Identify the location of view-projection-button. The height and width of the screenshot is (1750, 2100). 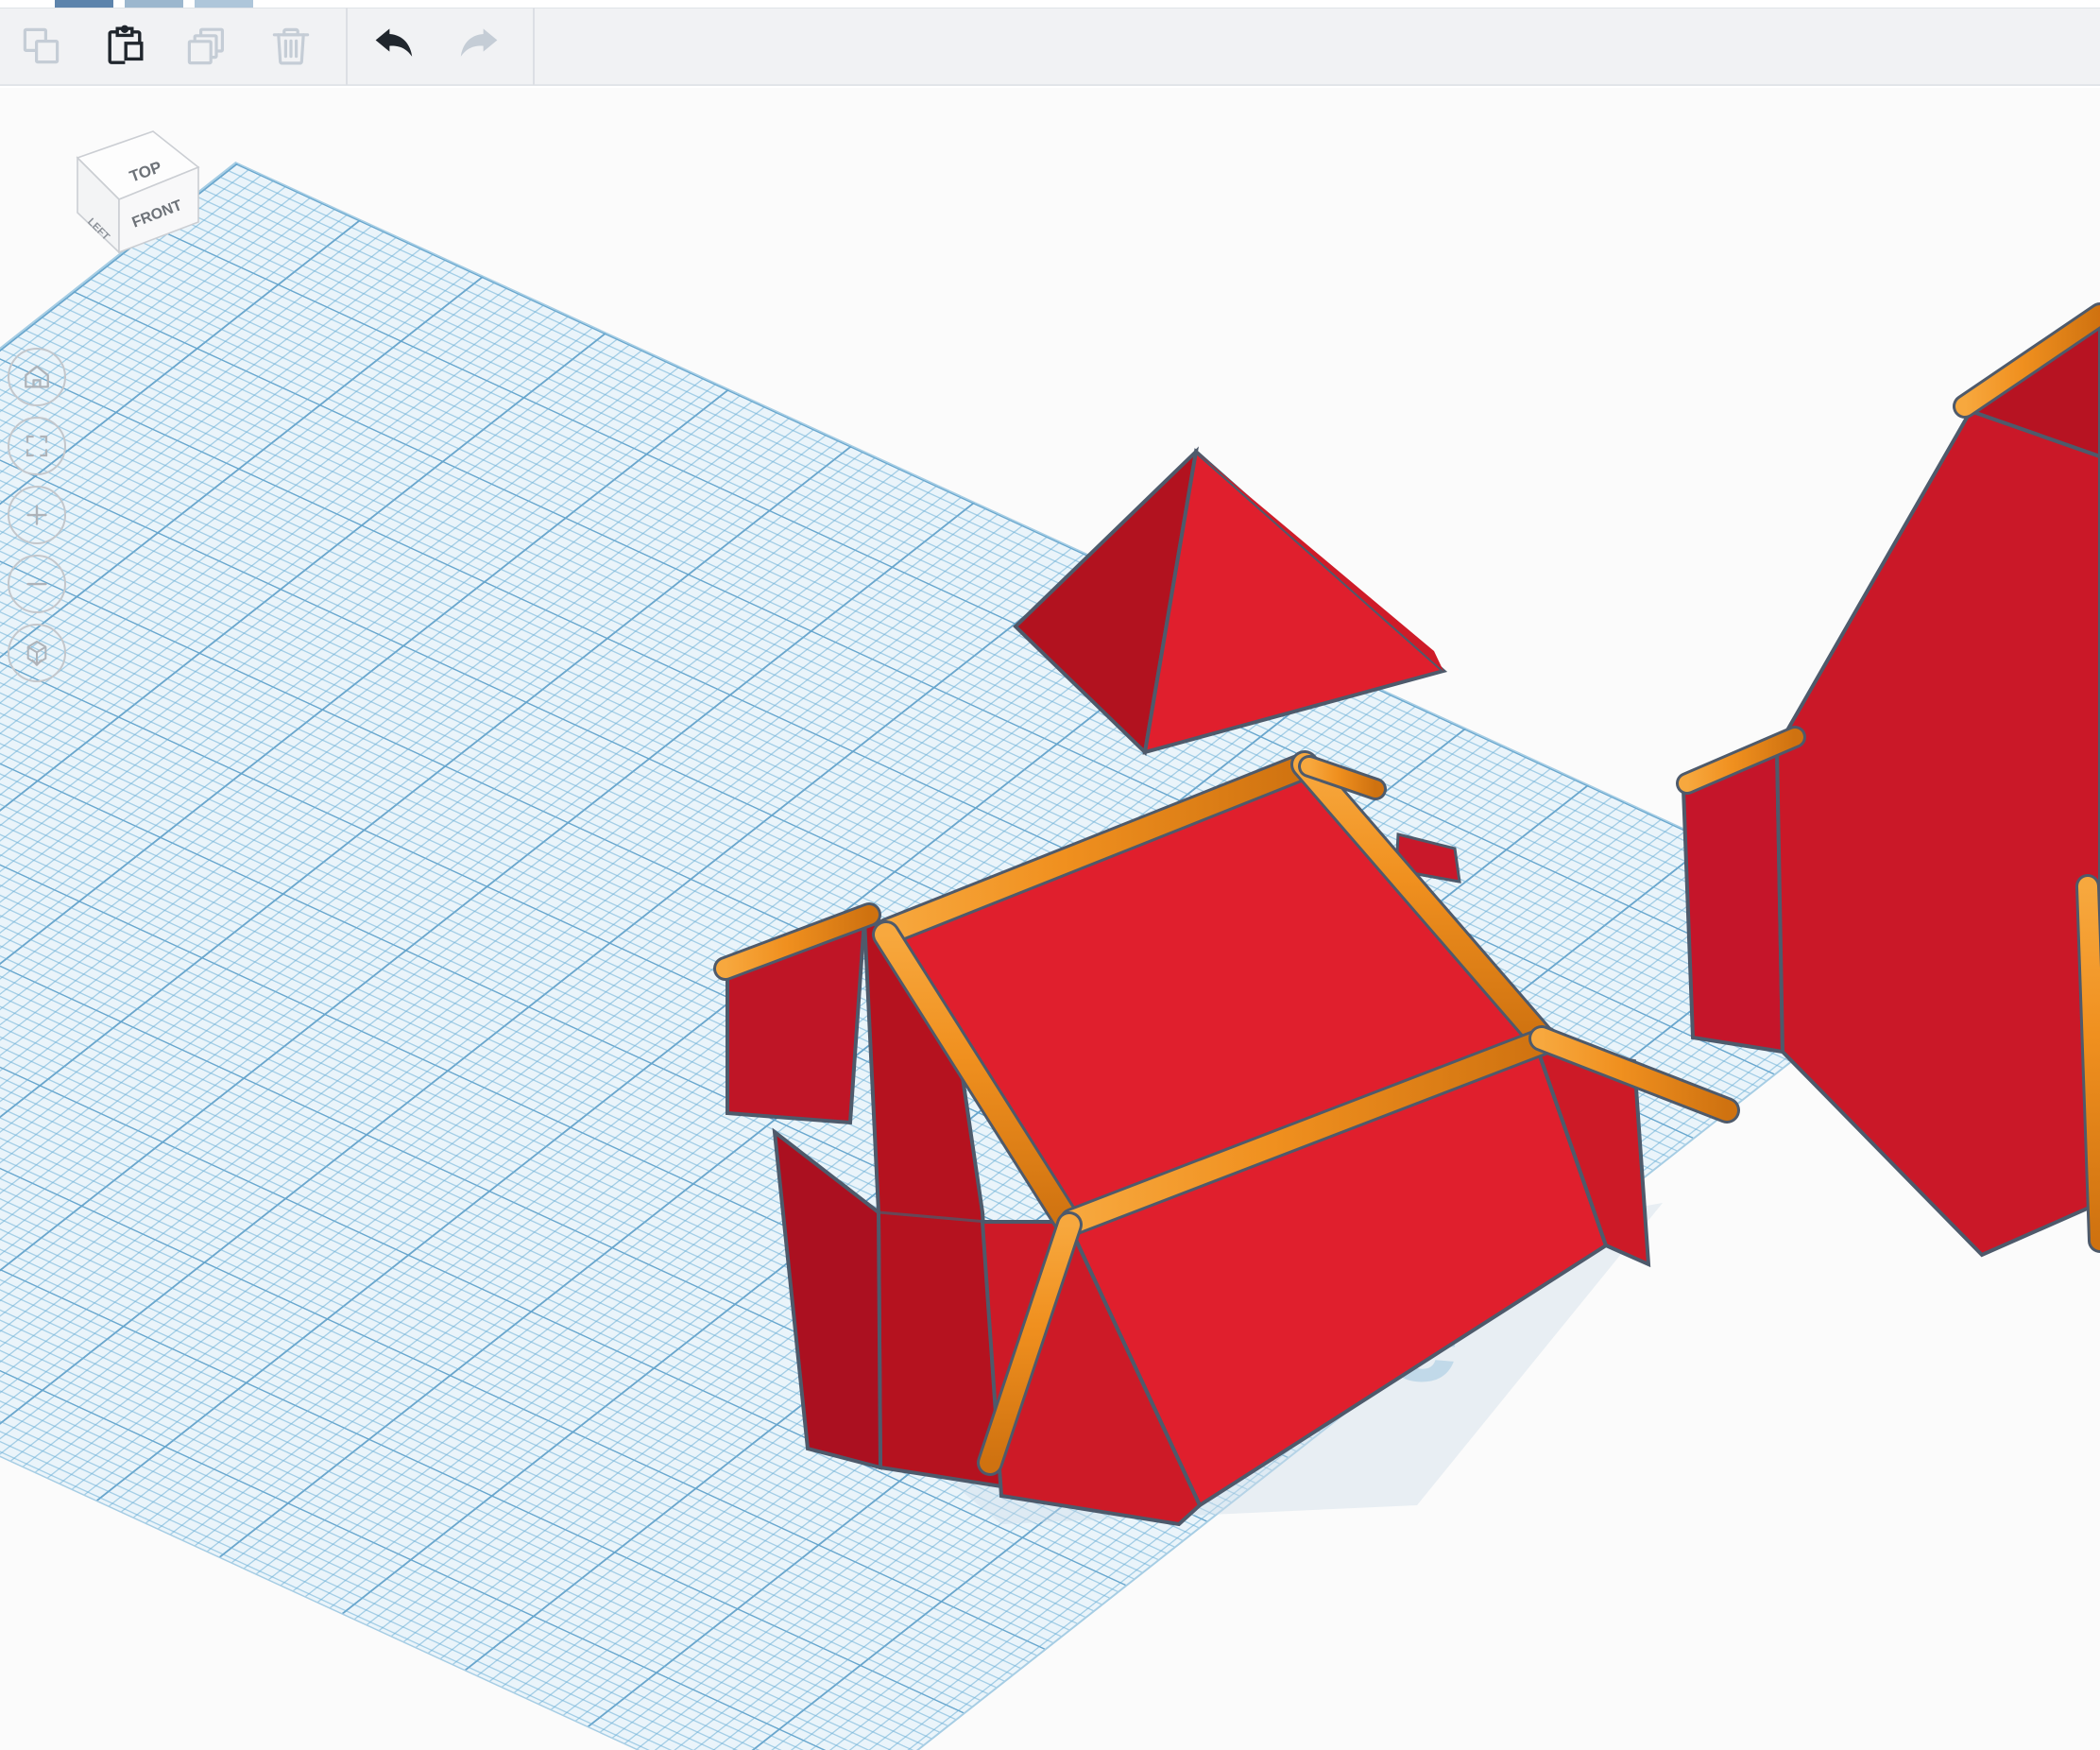
(37, 653).